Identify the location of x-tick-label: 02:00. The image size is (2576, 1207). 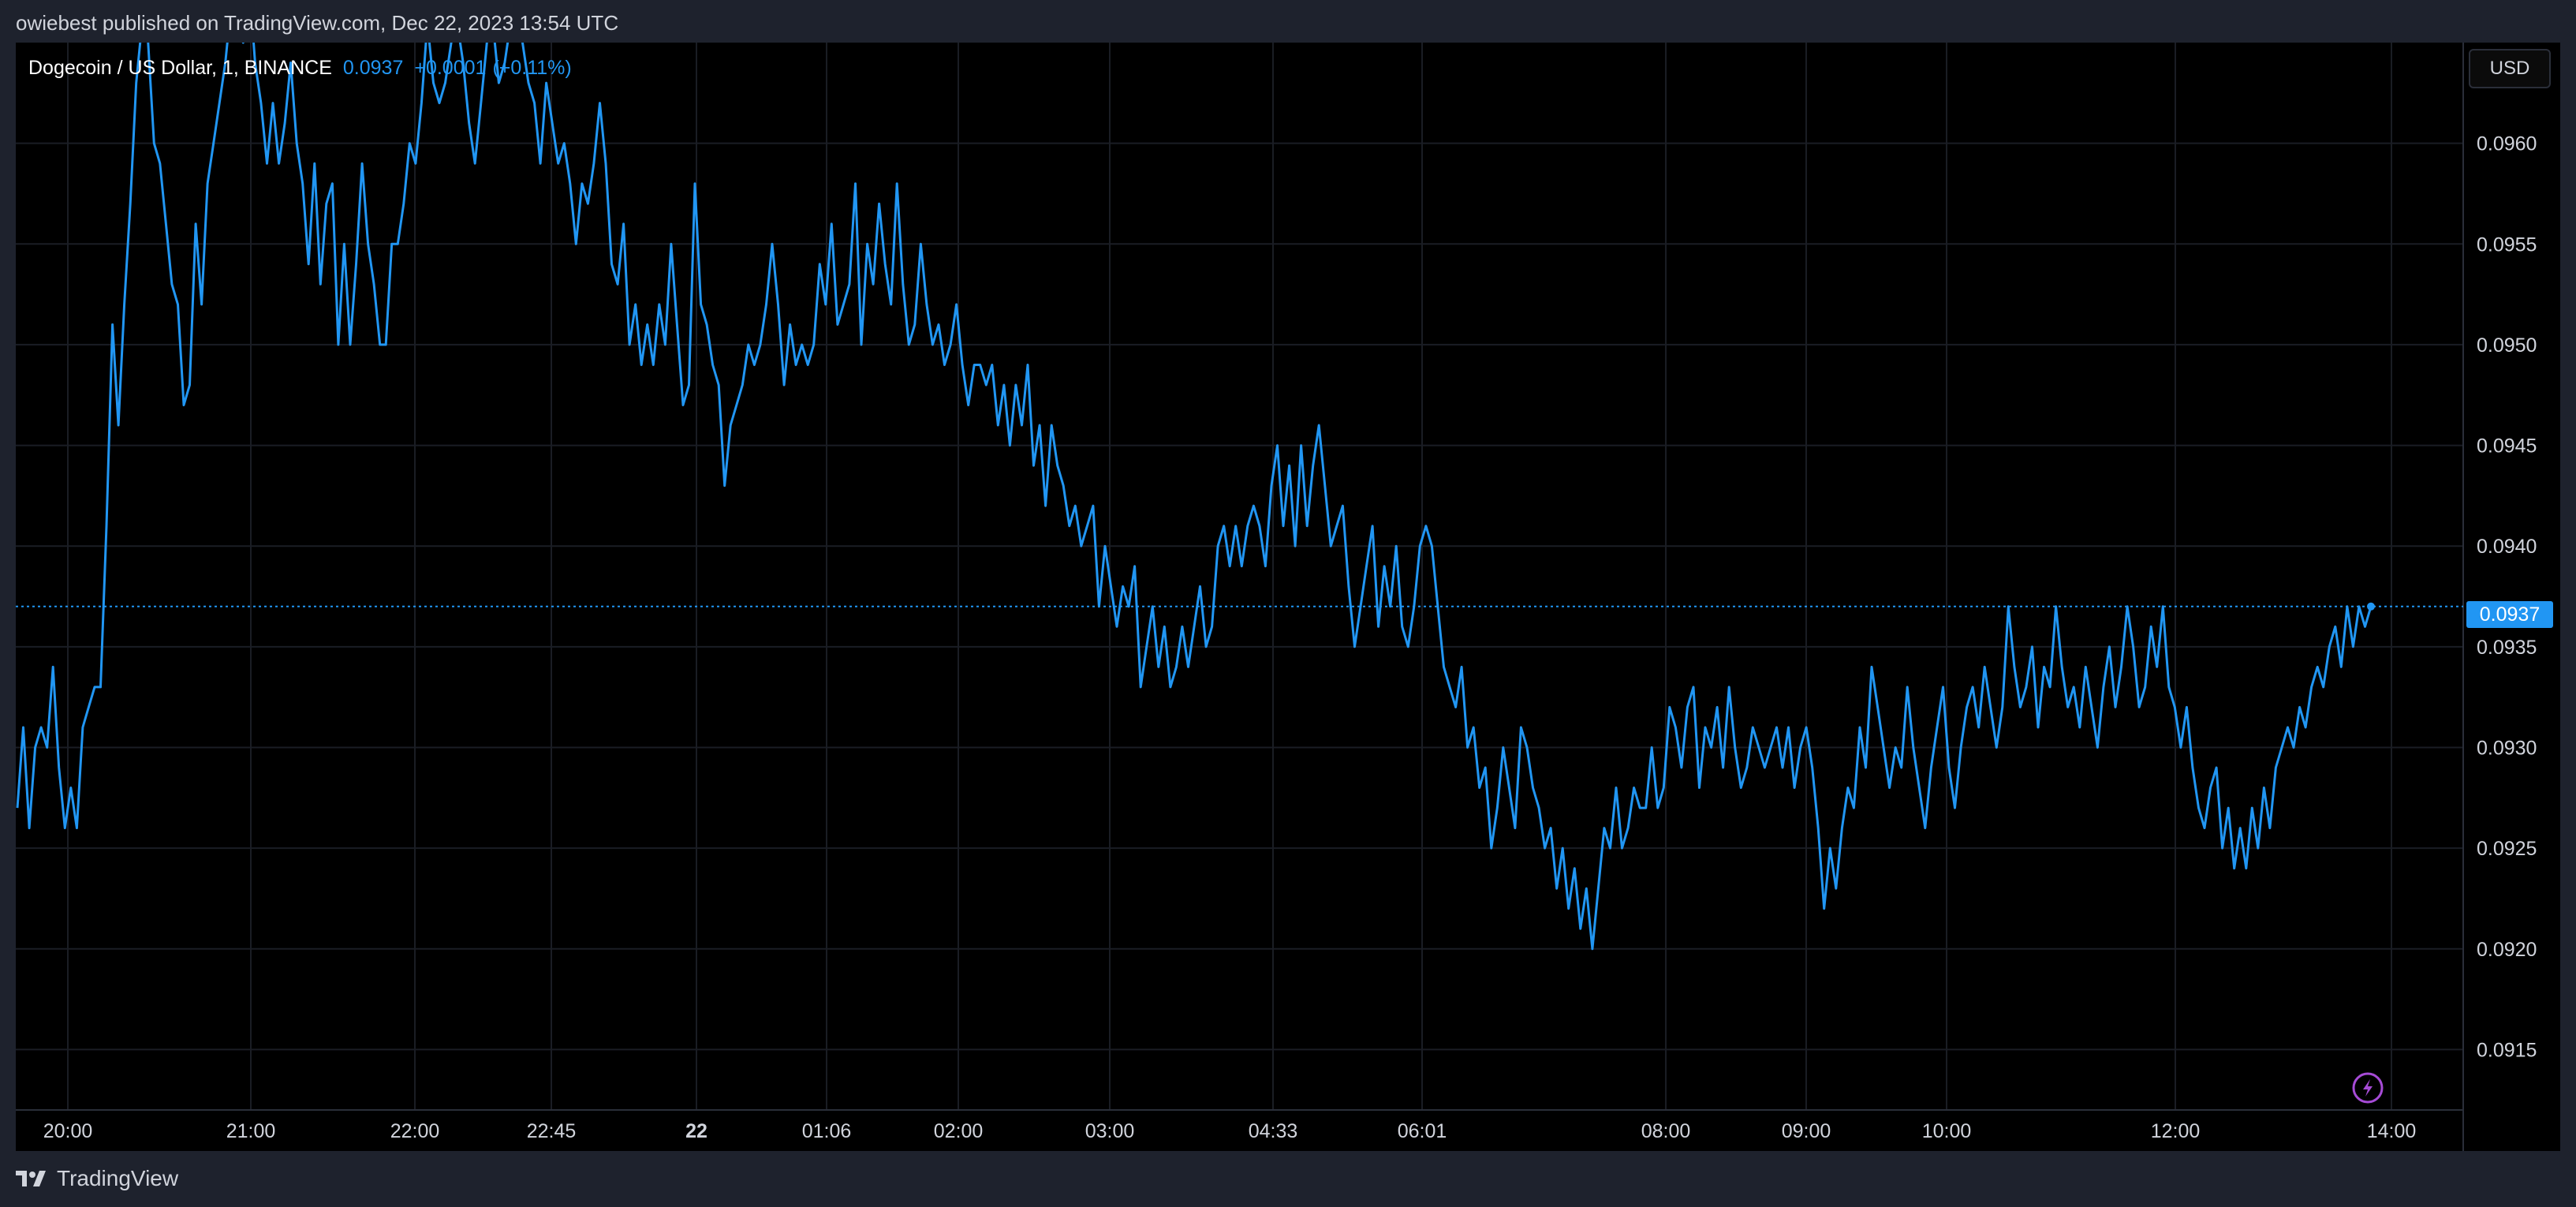
(959, 1131).